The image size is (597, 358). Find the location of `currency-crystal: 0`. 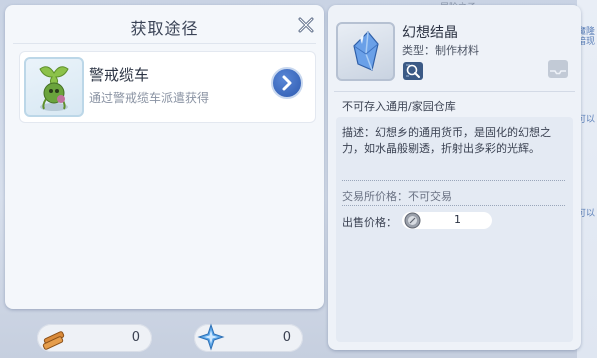

currency-crystal: 0 is located at coordinates (248, 337).